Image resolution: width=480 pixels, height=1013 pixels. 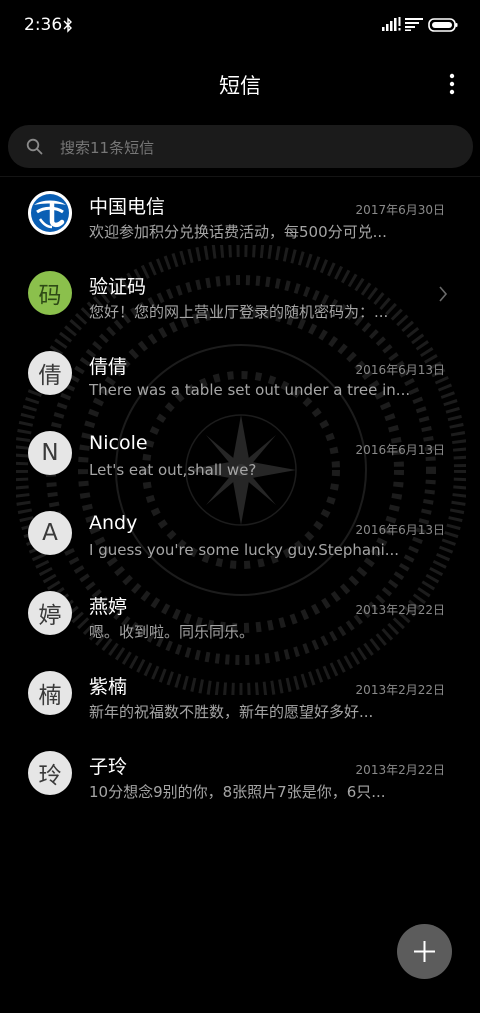 What do you see at coordinates (391, 24) in the screenshot?
I see `signal-icon` at bounding box center [391, 24].